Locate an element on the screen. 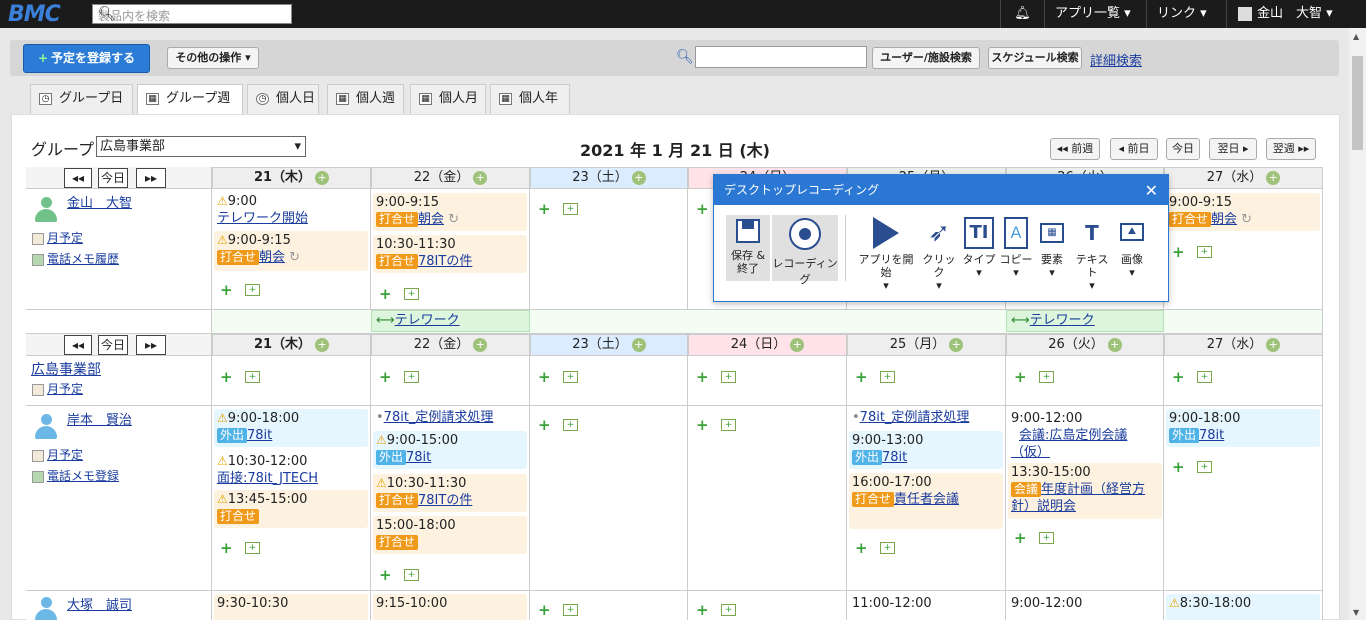 This screenshot has height=620, width=1366. day-header-thu: 21（木） + is located at coordinates (291, 345).